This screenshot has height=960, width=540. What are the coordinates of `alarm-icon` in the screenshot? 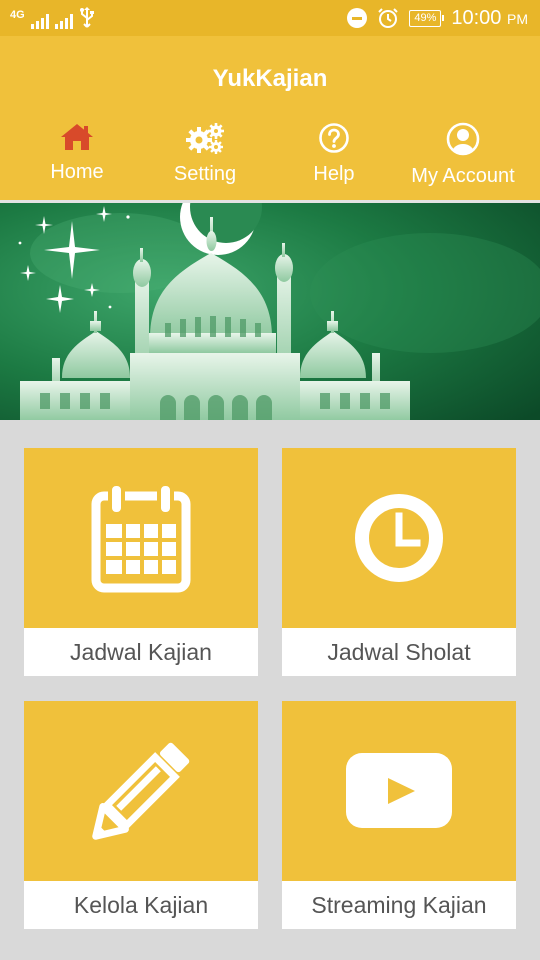 It's located at (388, 18).